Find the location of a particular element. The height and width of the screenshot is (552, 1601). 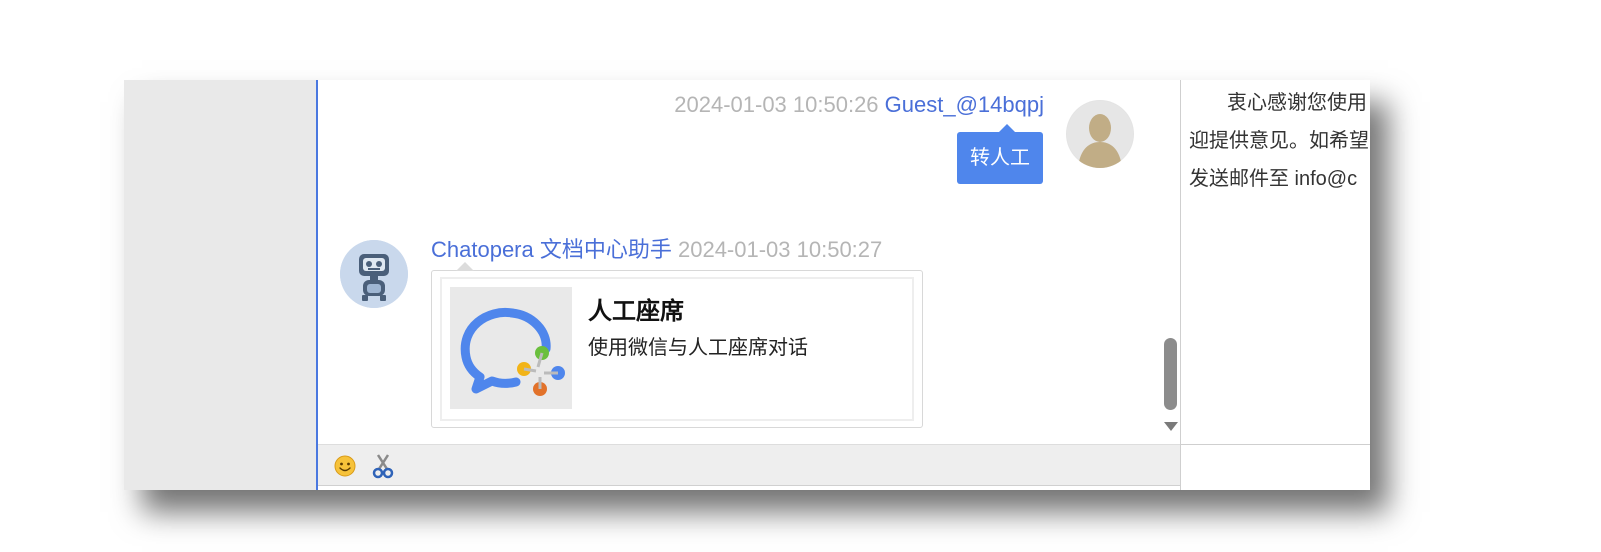

card-link: 人工座席 使用微信与人工座席对话 is located at coordinates (677, 349).